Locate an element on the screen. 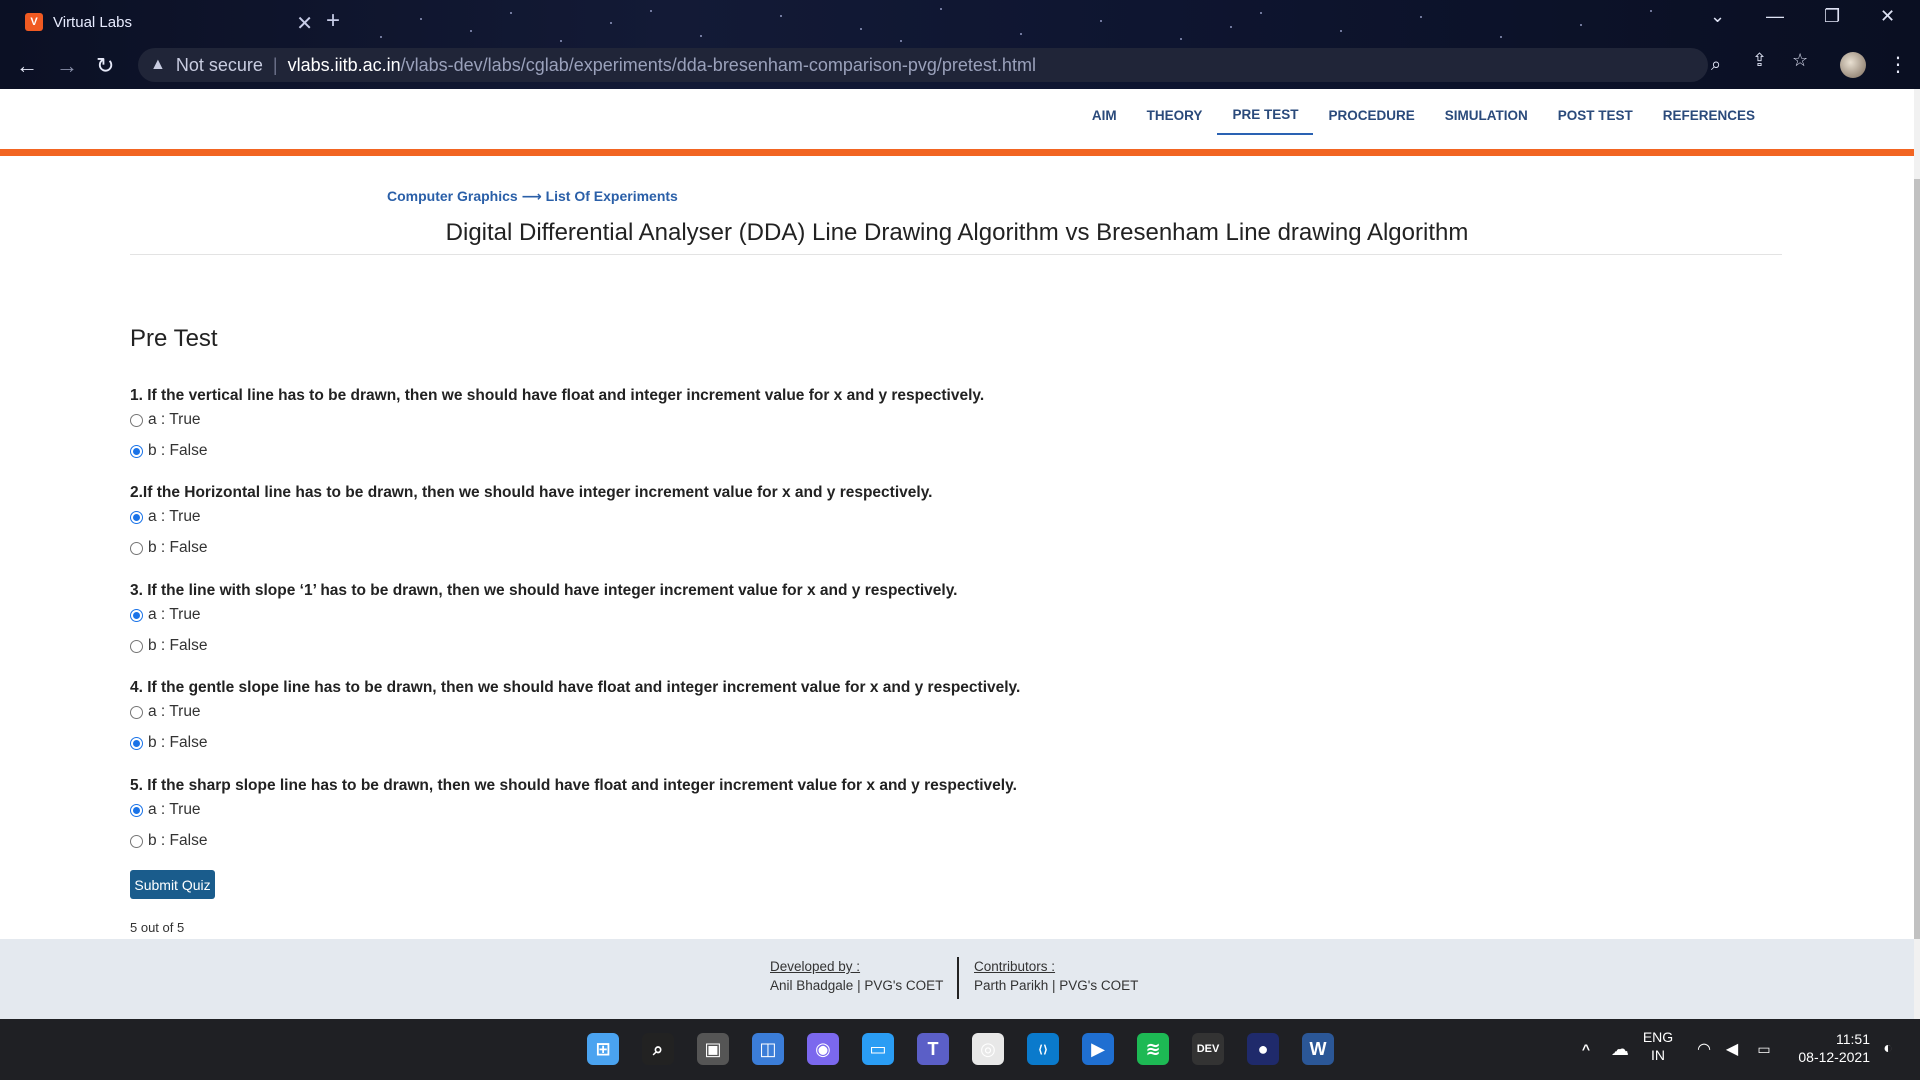 This screenshot has height=1080, width=1920. chevron-up-icon: ^ is located at coordinates (1586, 1049).